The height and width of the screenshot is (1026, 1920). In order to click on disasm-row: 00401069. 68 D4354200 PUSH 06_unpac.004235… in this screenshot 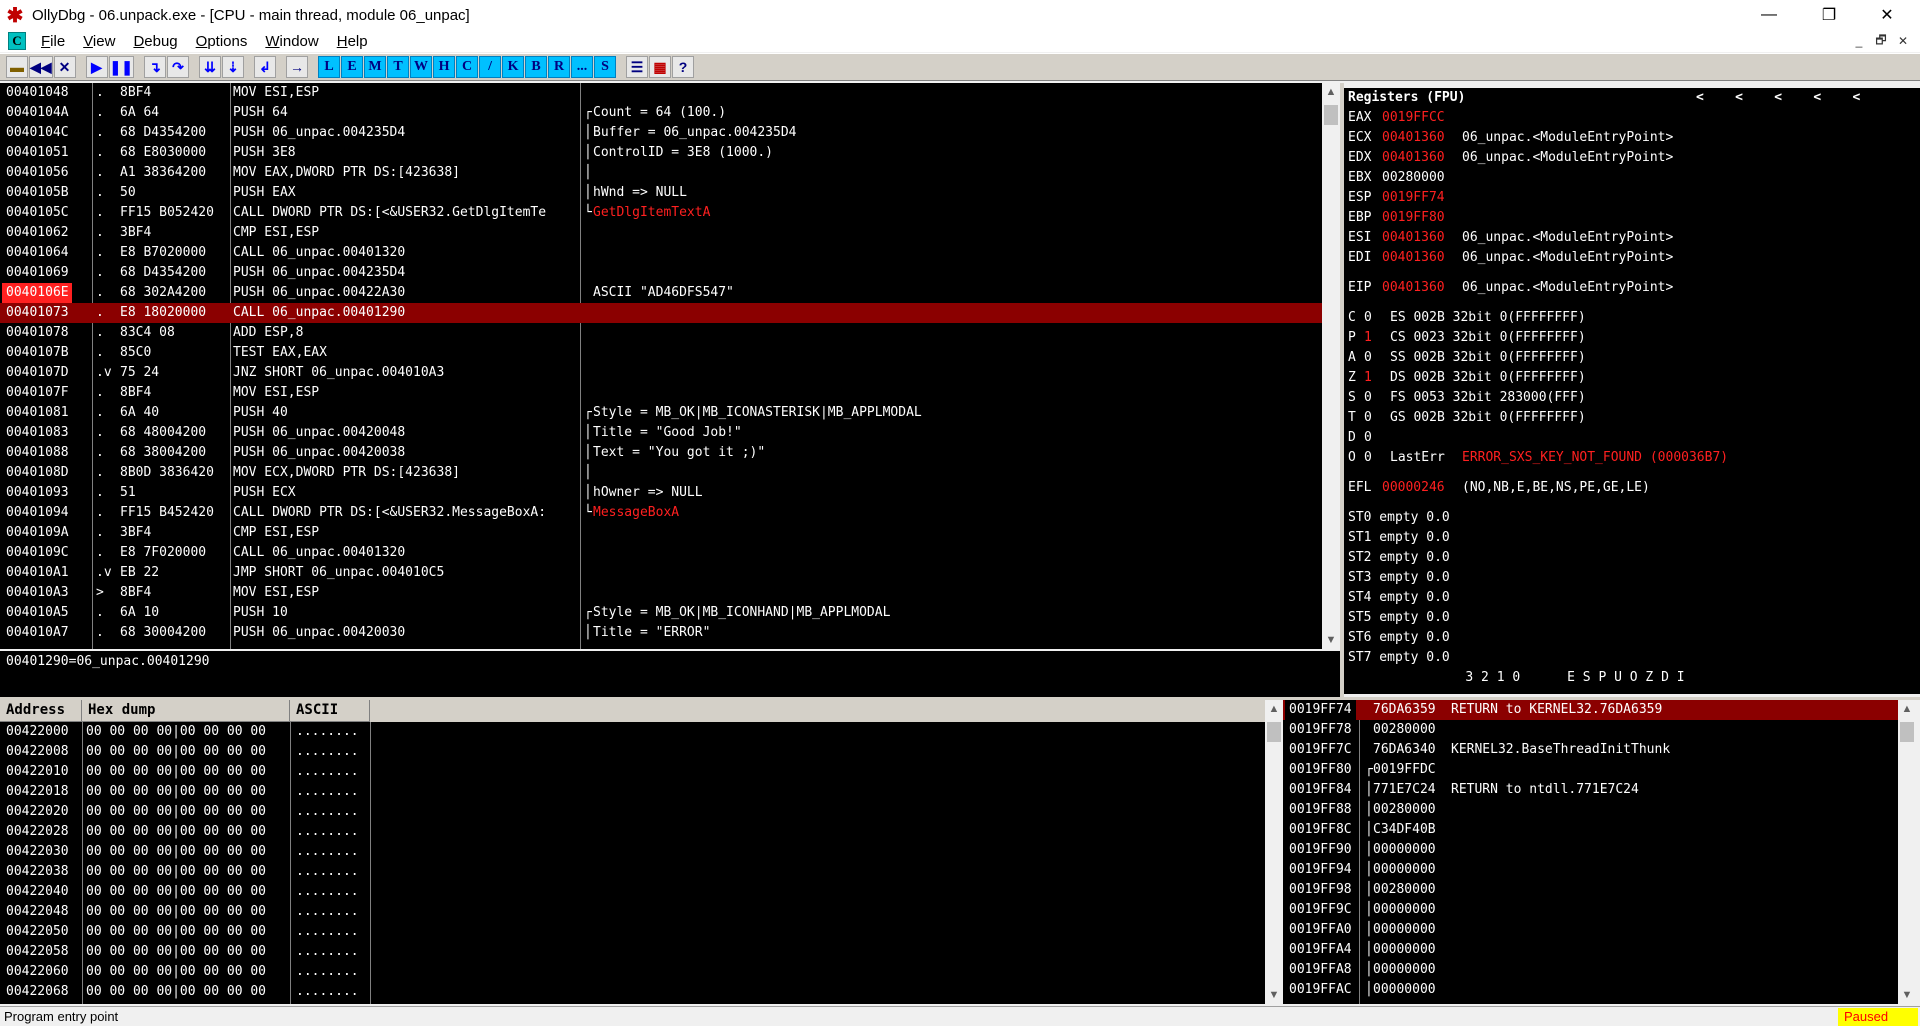, I will do `click(661, 273)`.